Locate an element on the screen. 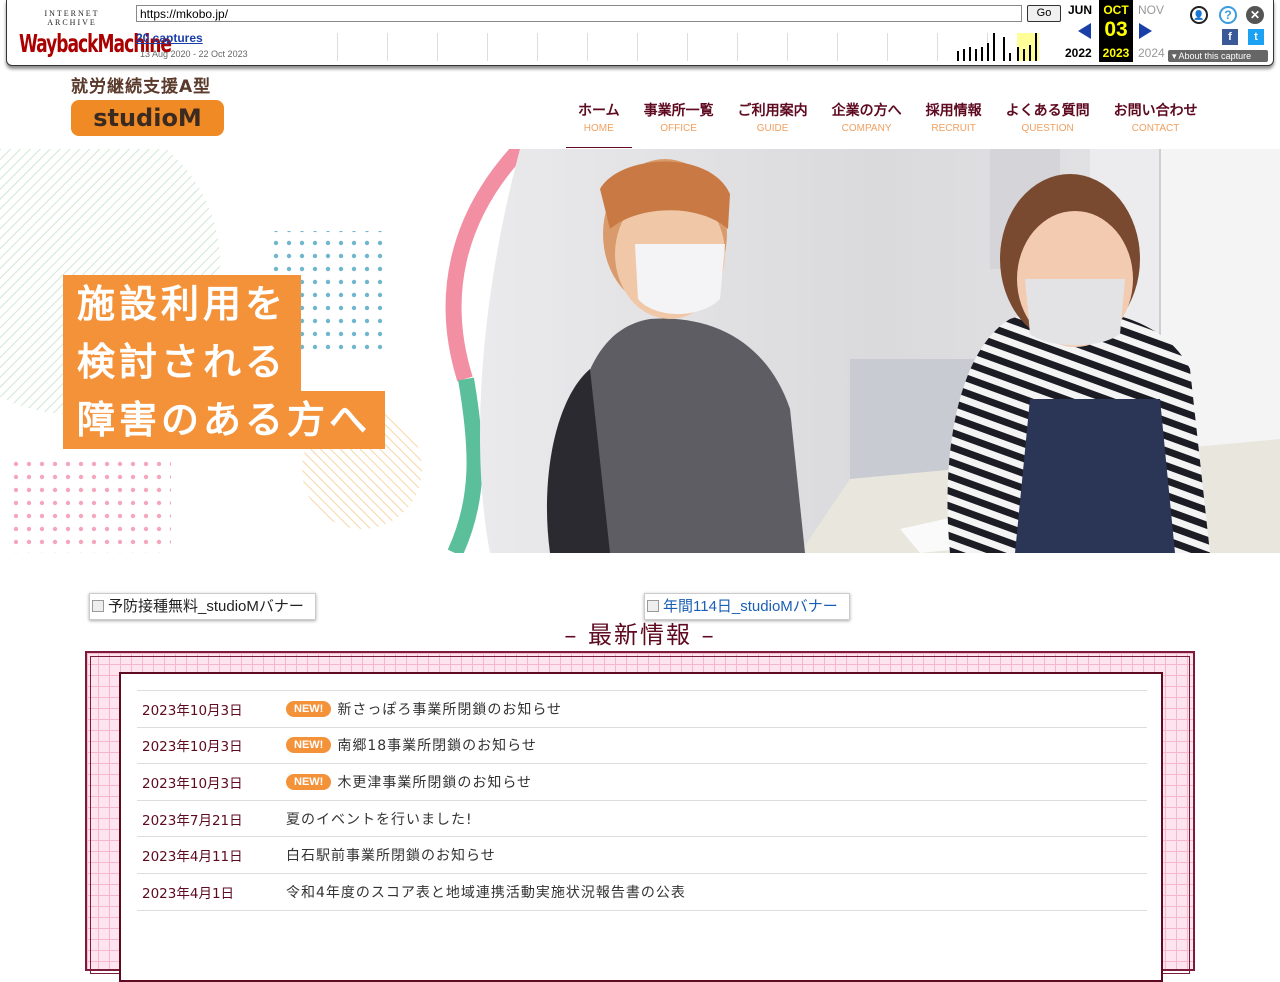 Image resolution: width=1280 pixels, height=982 pixels. nav-sublabel: COMPANY is located at coordinates (866, 128).